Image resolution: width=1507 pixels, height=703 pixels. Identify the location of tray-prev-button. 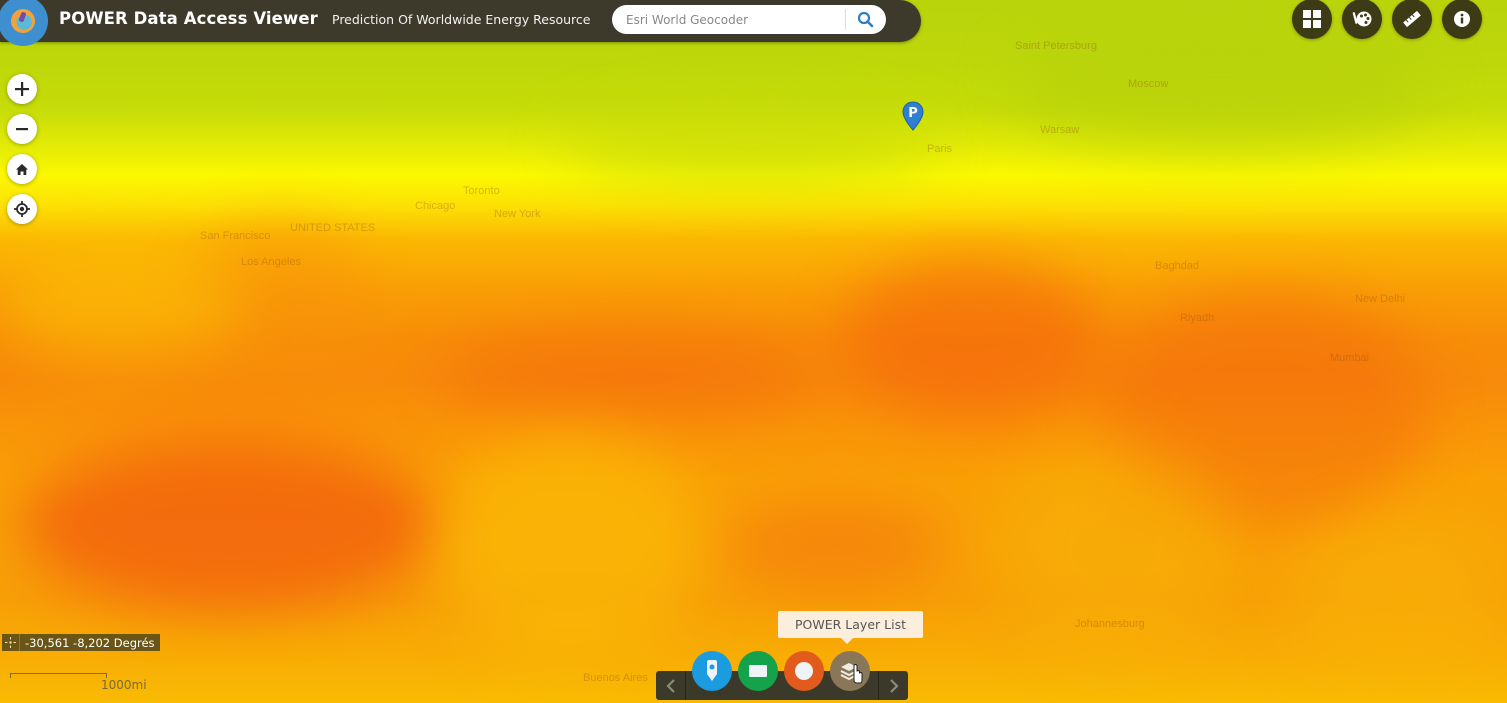
(671, 685).